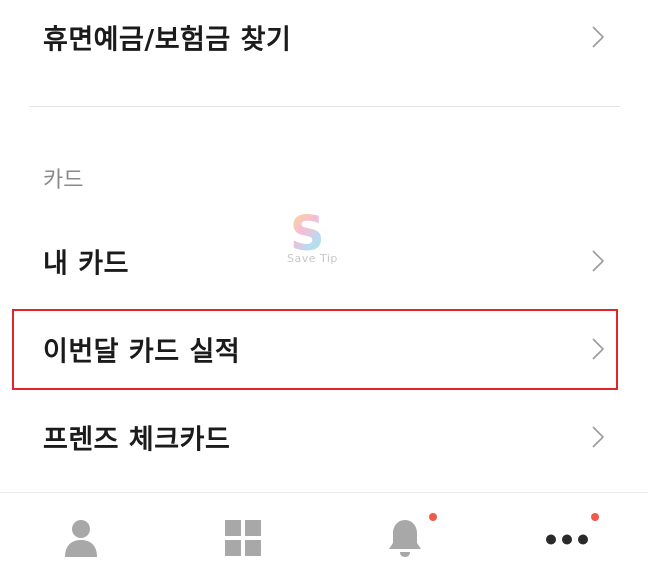  I want to click on nav-tab-profile, so click(81, 538).